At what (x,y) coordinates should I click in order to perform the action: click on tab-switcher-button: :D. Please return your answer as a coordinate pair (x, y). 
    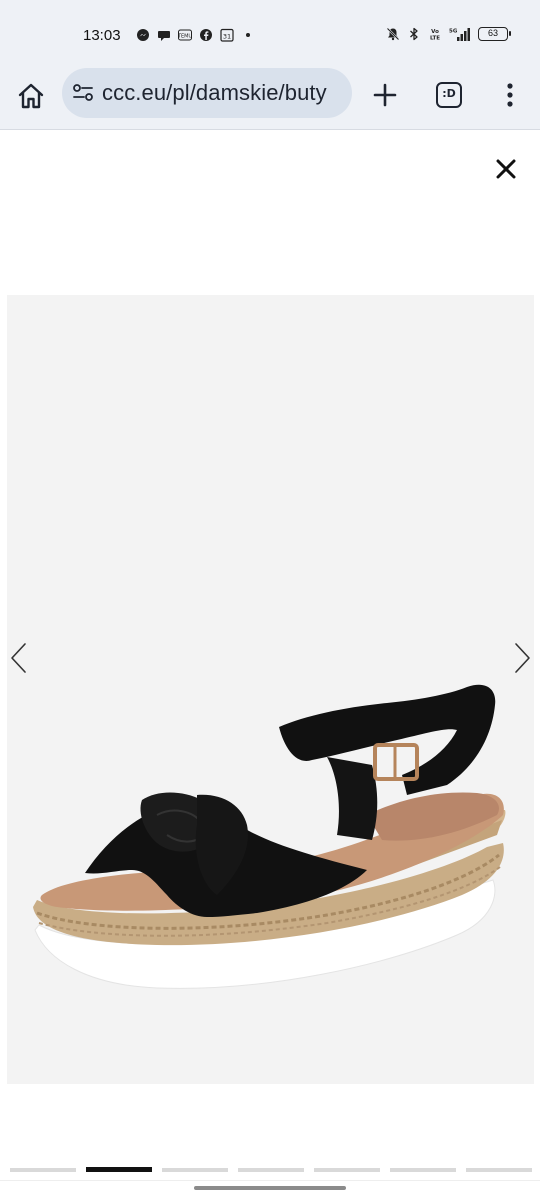
    Looking at the image, I should click on (449, 95).